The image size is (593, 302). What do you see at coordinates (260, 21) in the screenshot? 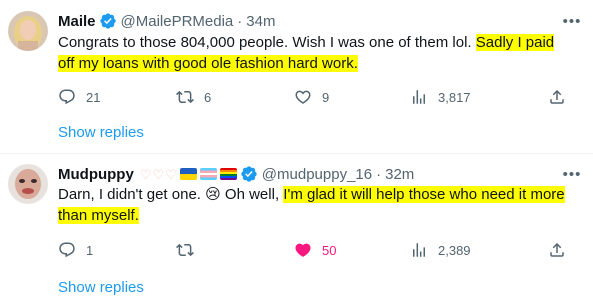
I see `timestamp: 34m` at bounding box center [260, 21].